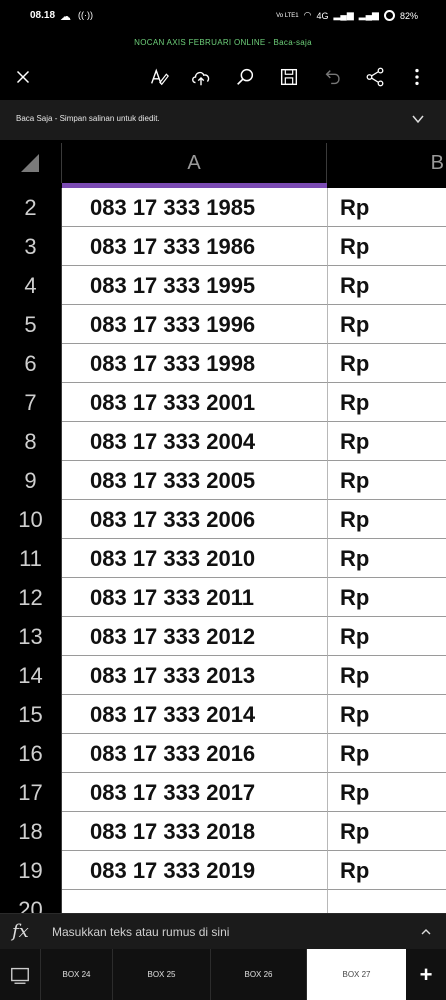 Image resolution: width=446 pixels, height=1000 pixels. I want to click on row-header: 11, so click(31, 558).